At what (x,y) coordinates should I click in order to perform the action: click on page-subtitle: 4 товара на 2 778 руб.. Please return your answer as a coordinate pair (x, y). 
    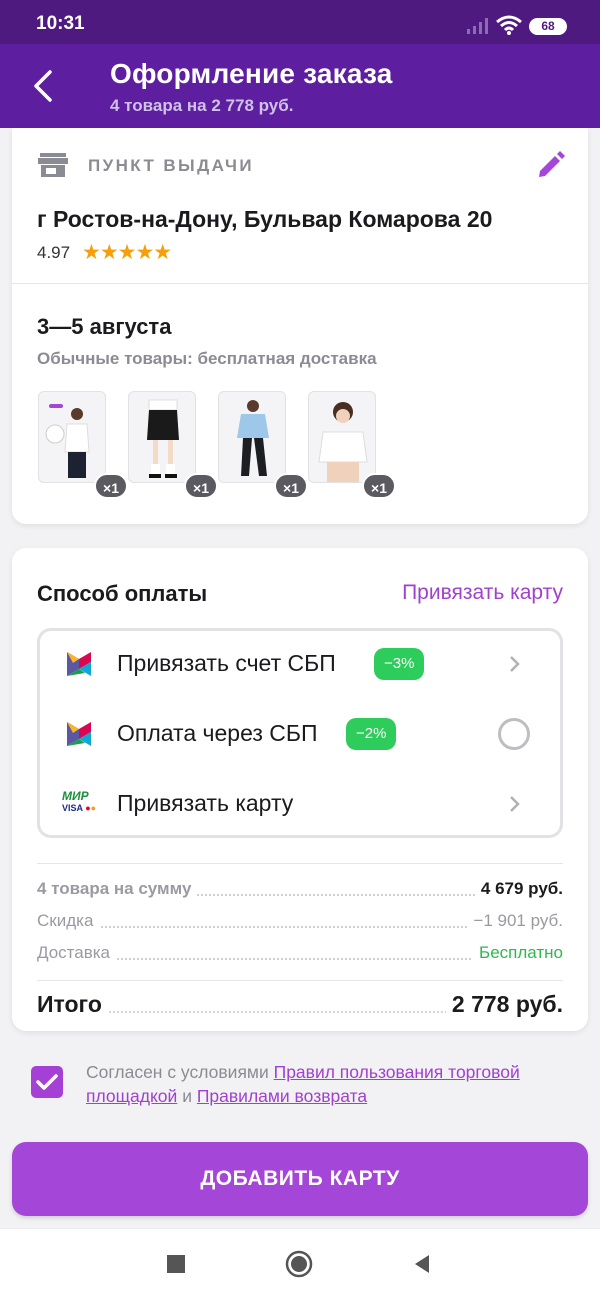
    Looking at the image, I should click on (202, 105).